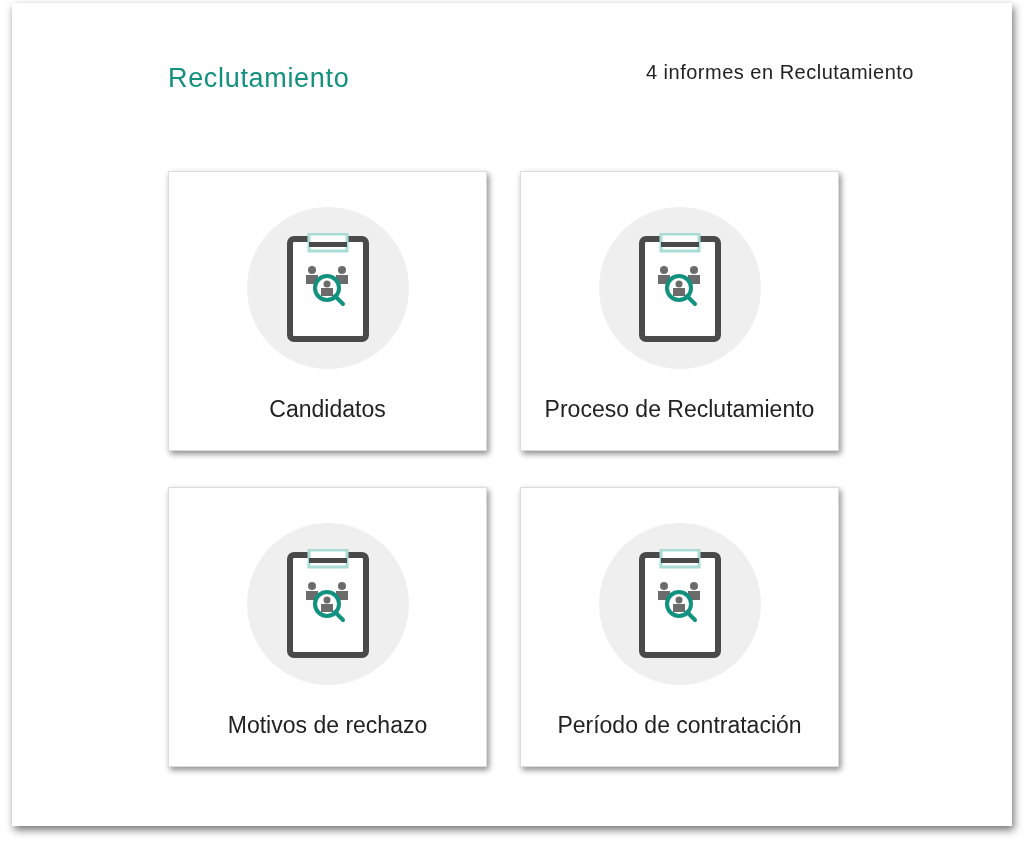 The image size is (1024, 846). Describe the element at coordinates (259, 78) in the screenshot. I see `section-title: Reclutamiento` at that location.